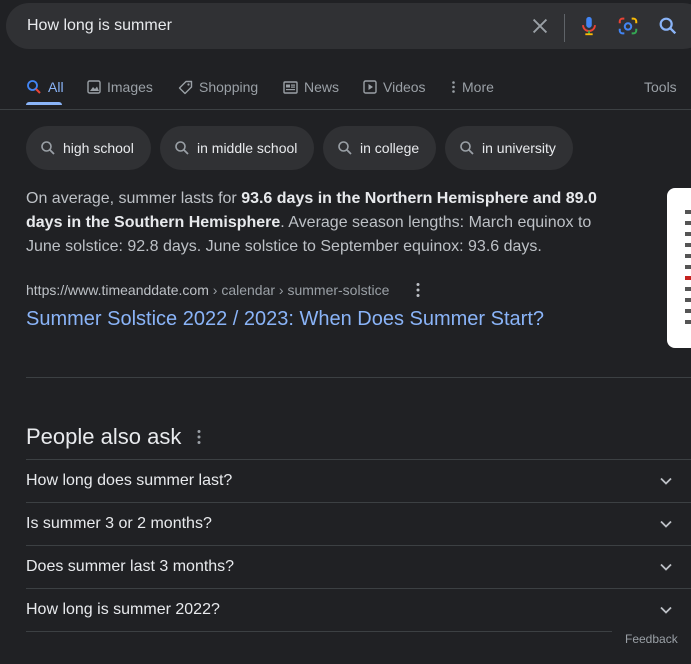 This screenshot has width=691, height=664. I want to click on tab-shopping-label: Shopping, so click(229, 87).